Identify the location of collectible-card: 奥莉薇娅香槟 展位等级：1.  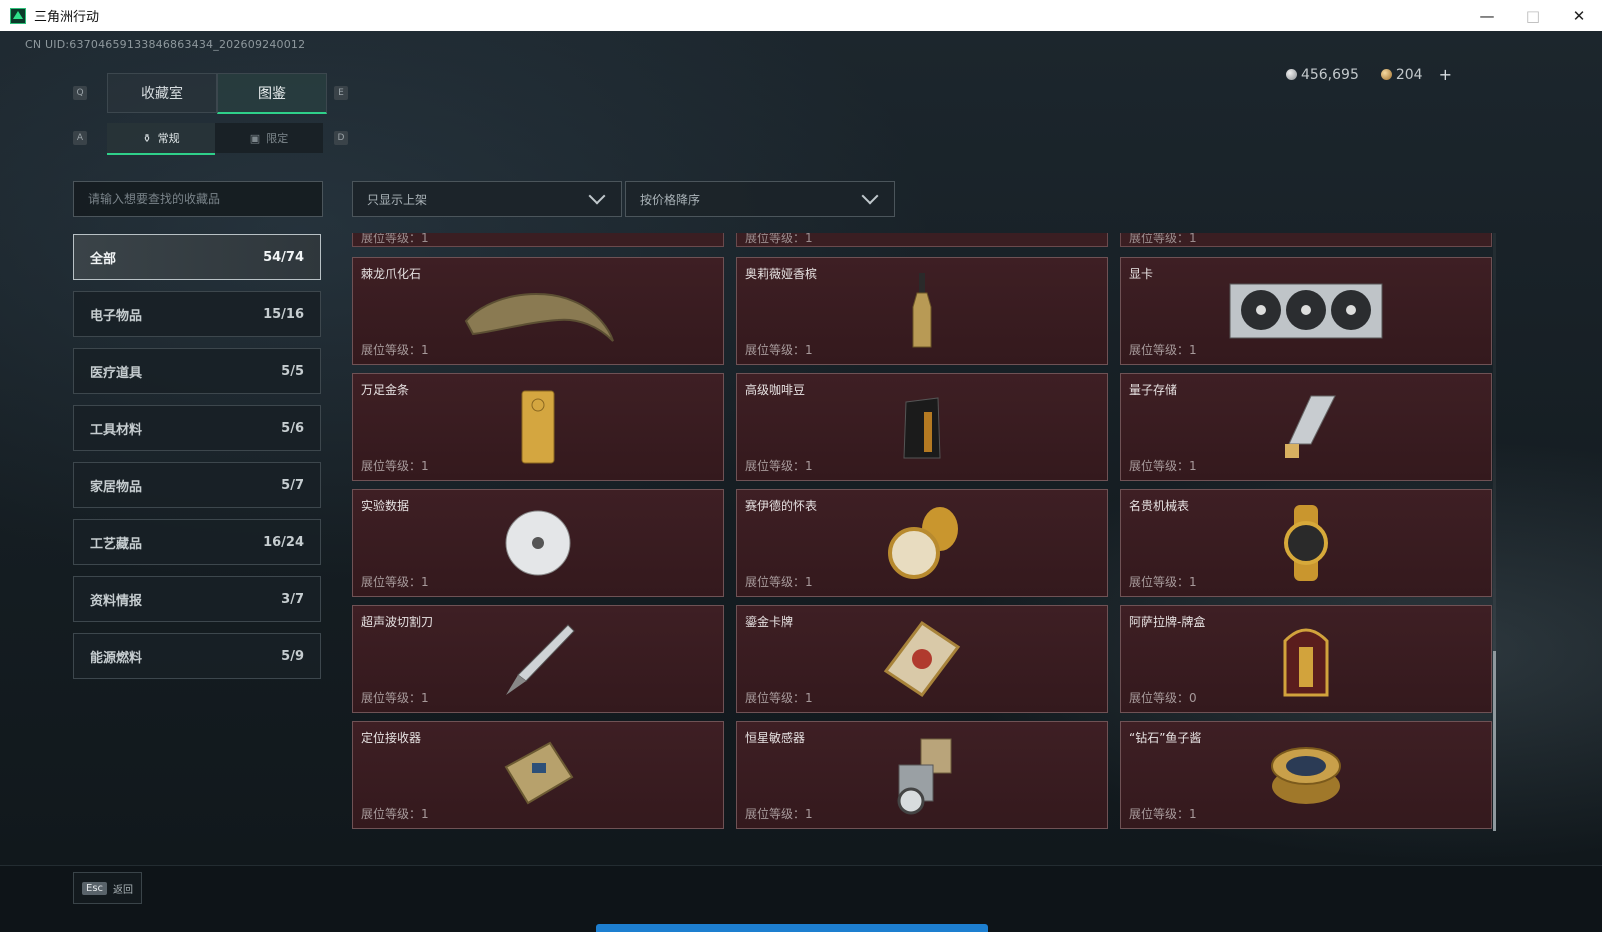
(922, 311).